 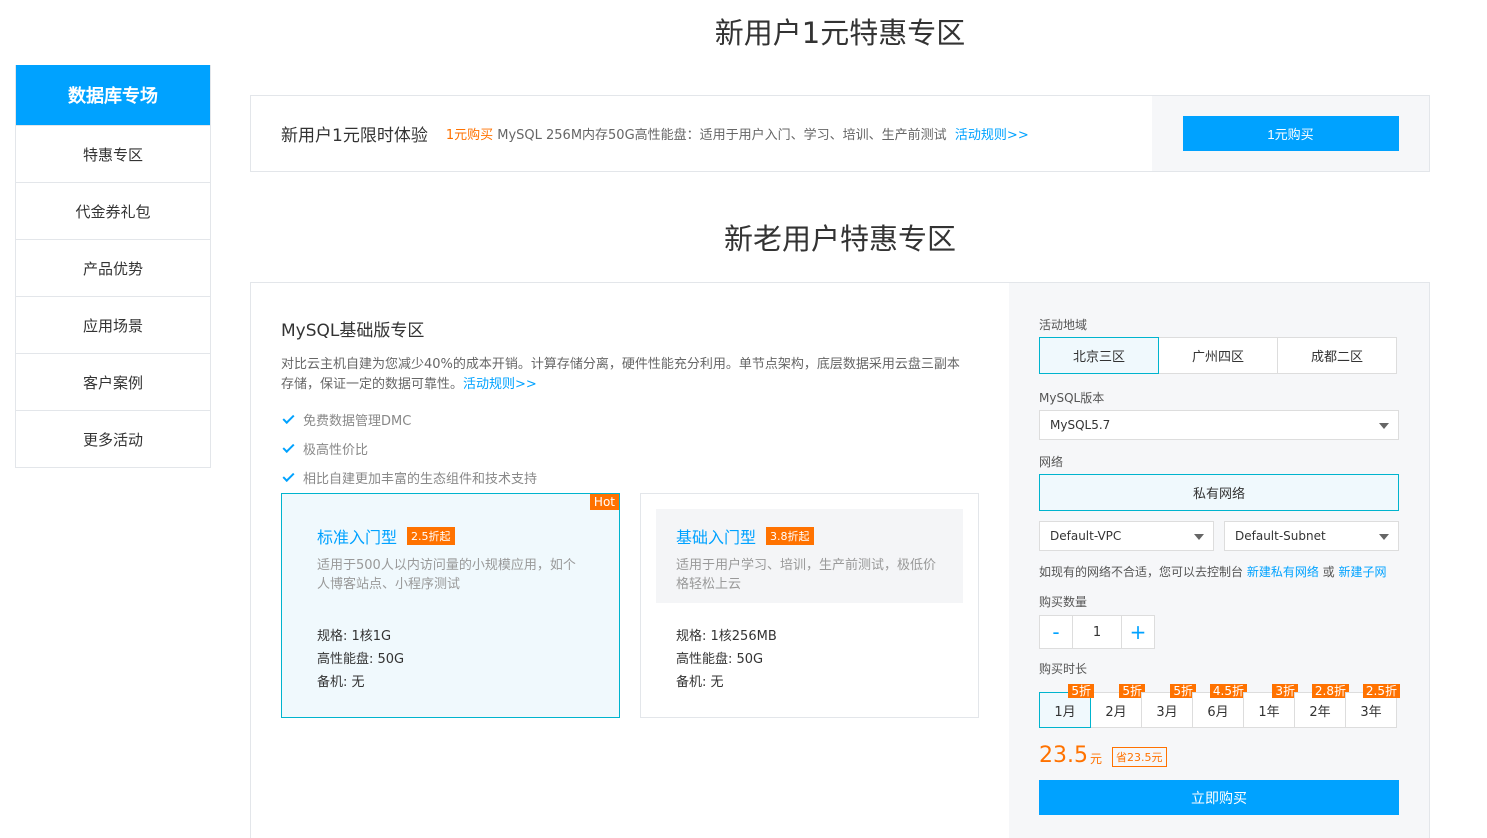 I want to click on duration-selector: 1月 5折 2月 5折 3月 5折 6月 4.5折 1年 3折 2年 2.8折 3年 2.5折, so click(x=1219, y=706).